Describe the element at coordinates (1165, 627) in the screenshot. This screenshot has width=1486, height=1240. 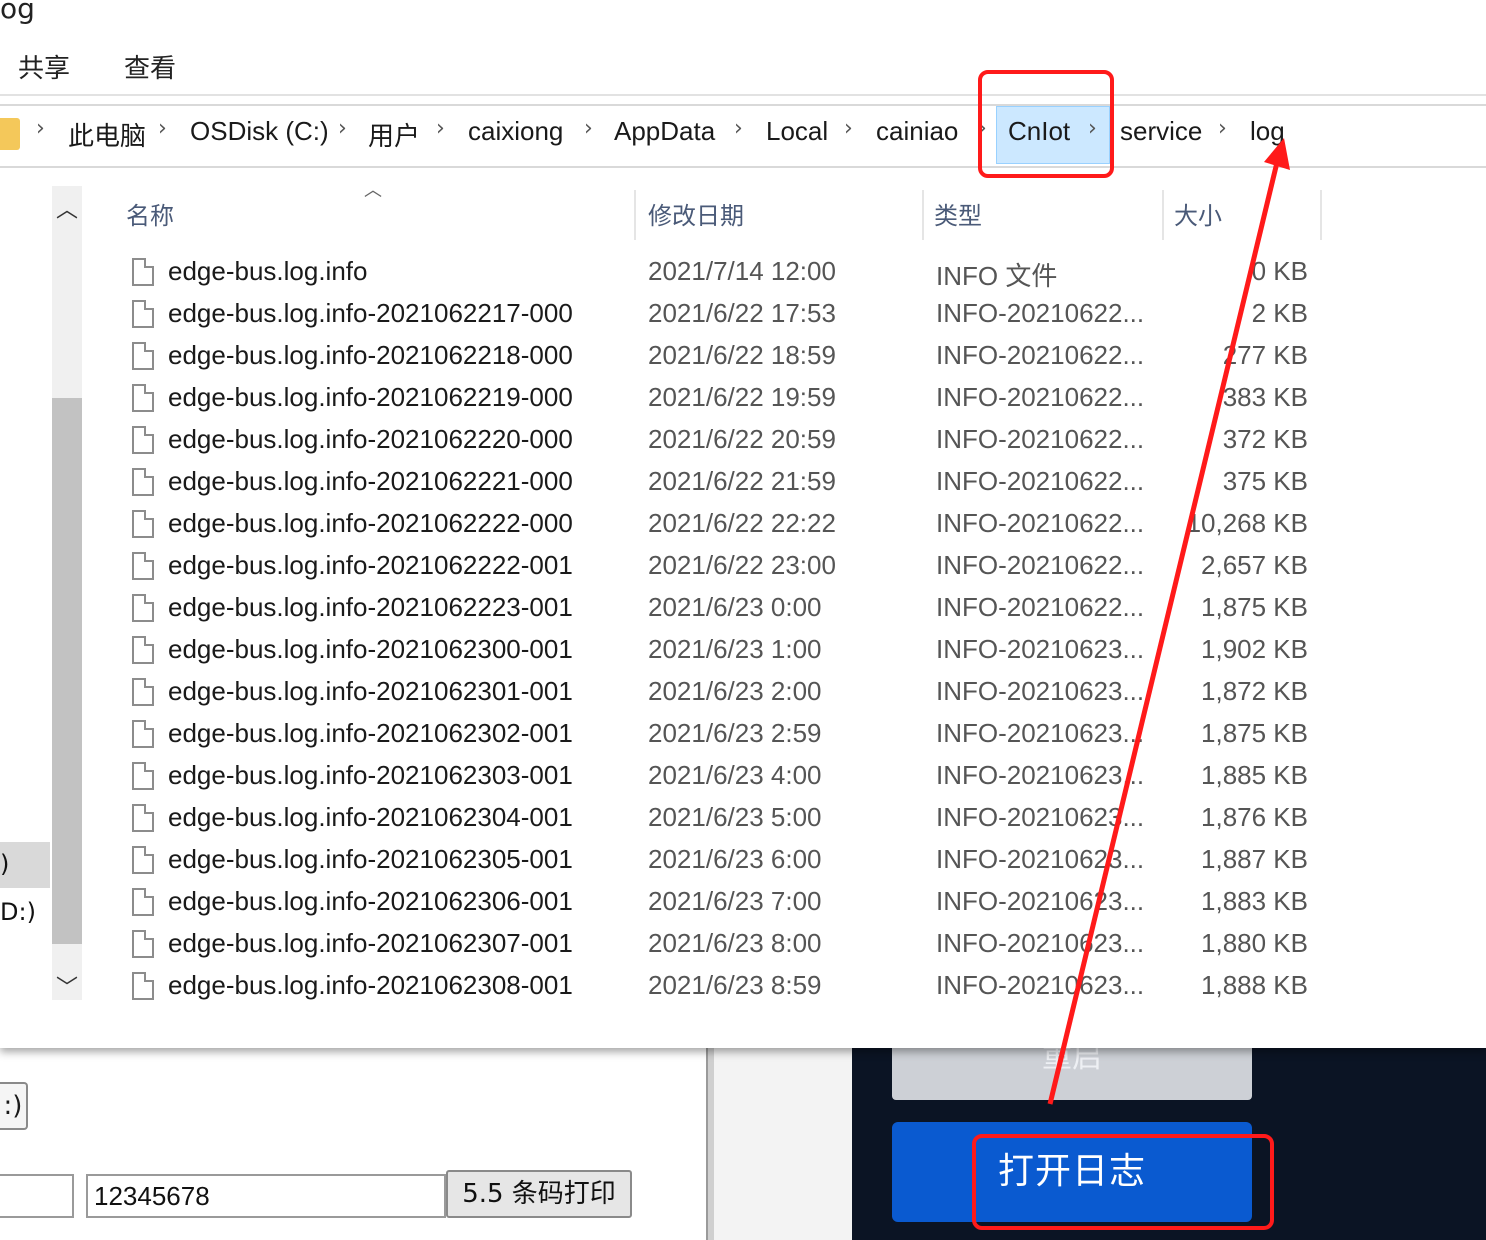
I see `annotation-arrow-line` at that location.